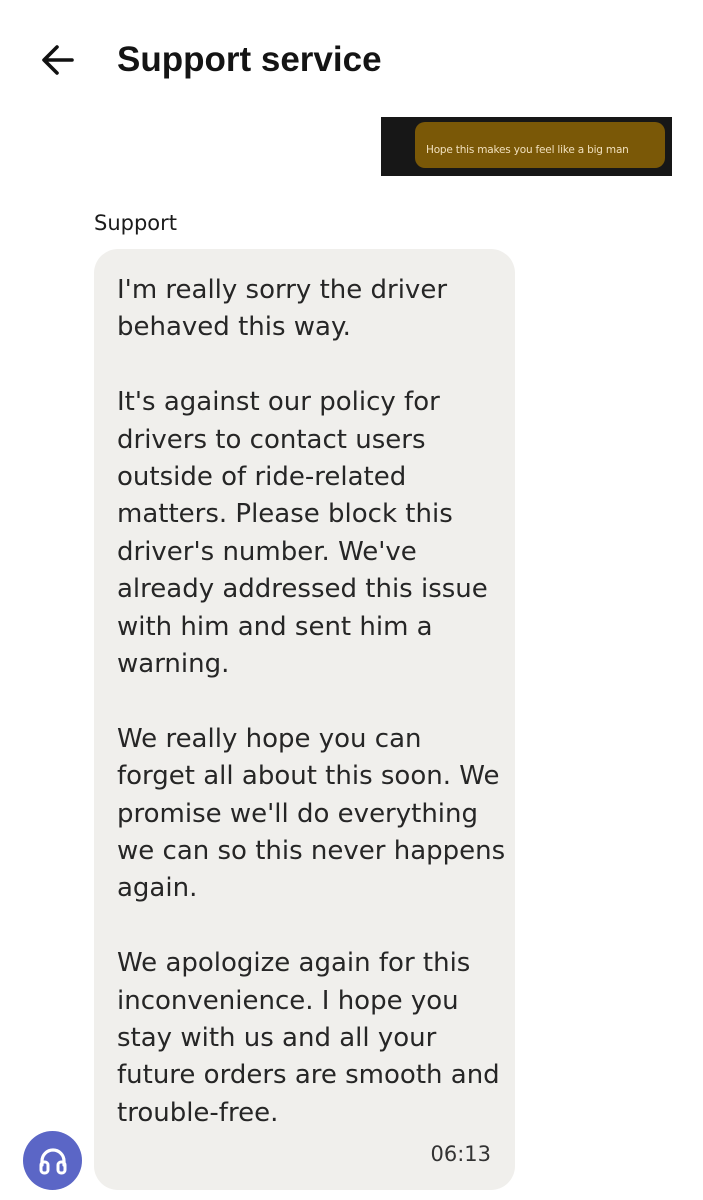 This screenshot has width=703, height=1200. Describe the element at coordinates (249, 59) in the screenshot. I see `page-title: Support service` at that location.